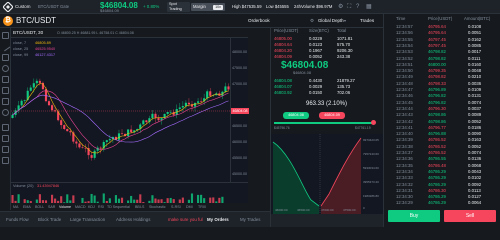 The image size is (500, 240). What do you see at coordinates (5, 46) in the screenshot?
I see `trendline-icon` at bounding box center [5, 46].